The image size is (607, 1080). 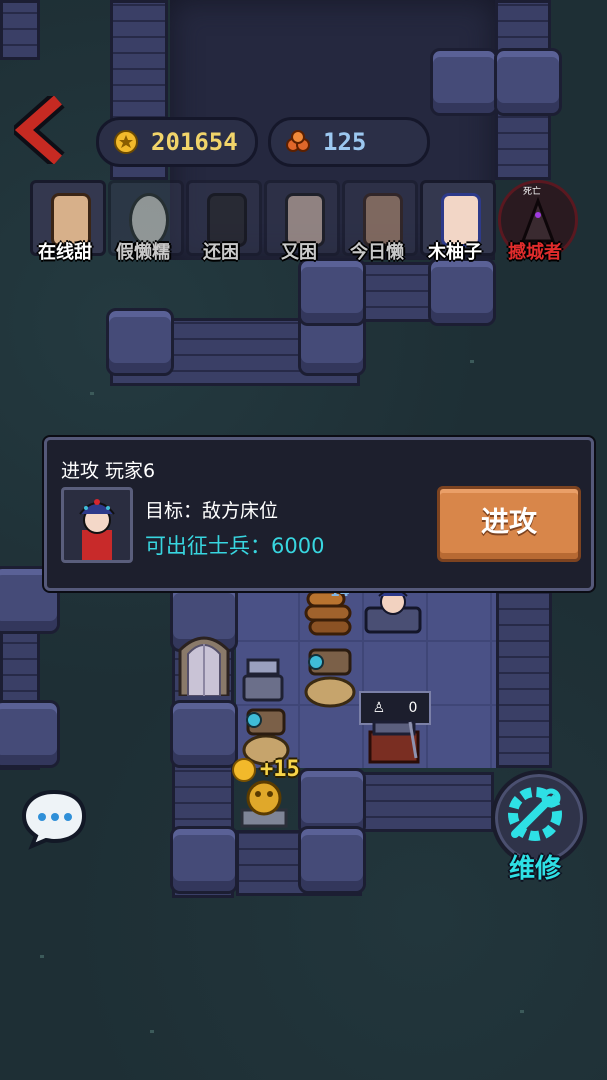 I want to click on gold-amount: 201654, so click(x=194, y=142).